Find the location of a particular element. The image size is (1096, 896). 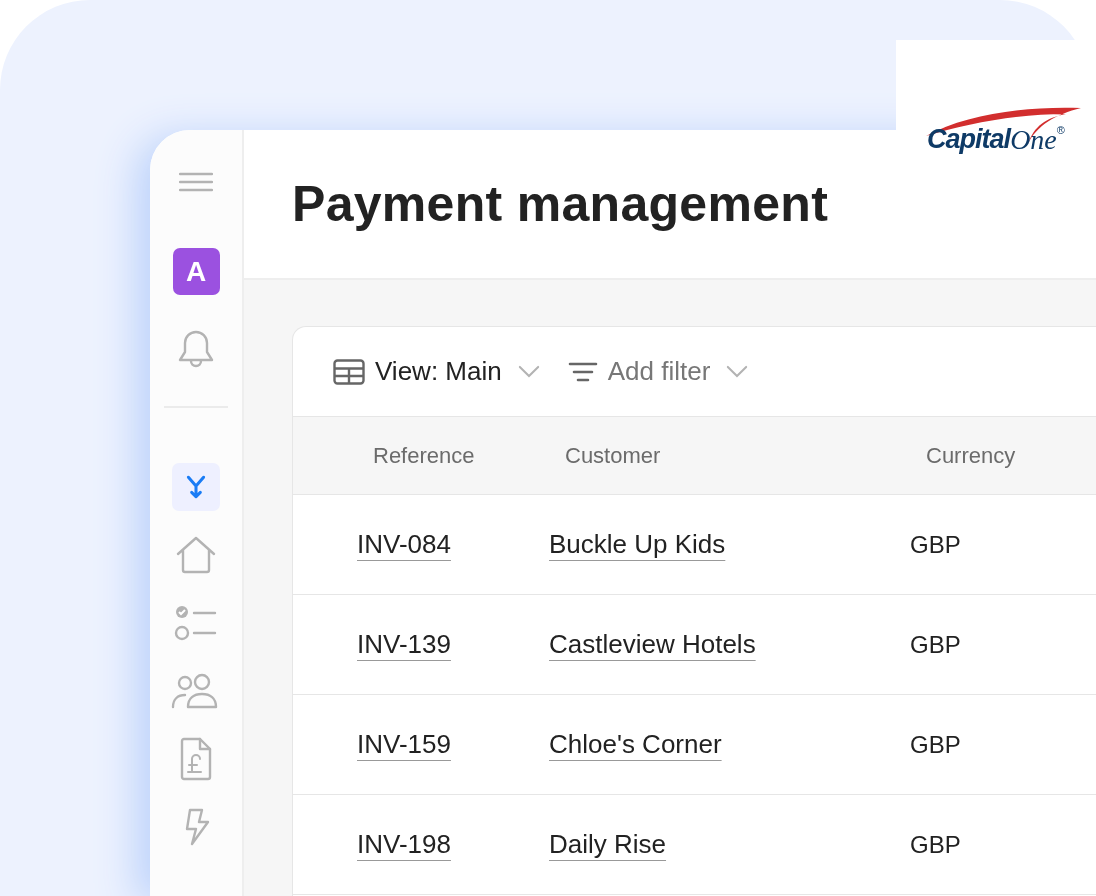

reference-link: INV-139 is located at coordinates (404, 644).